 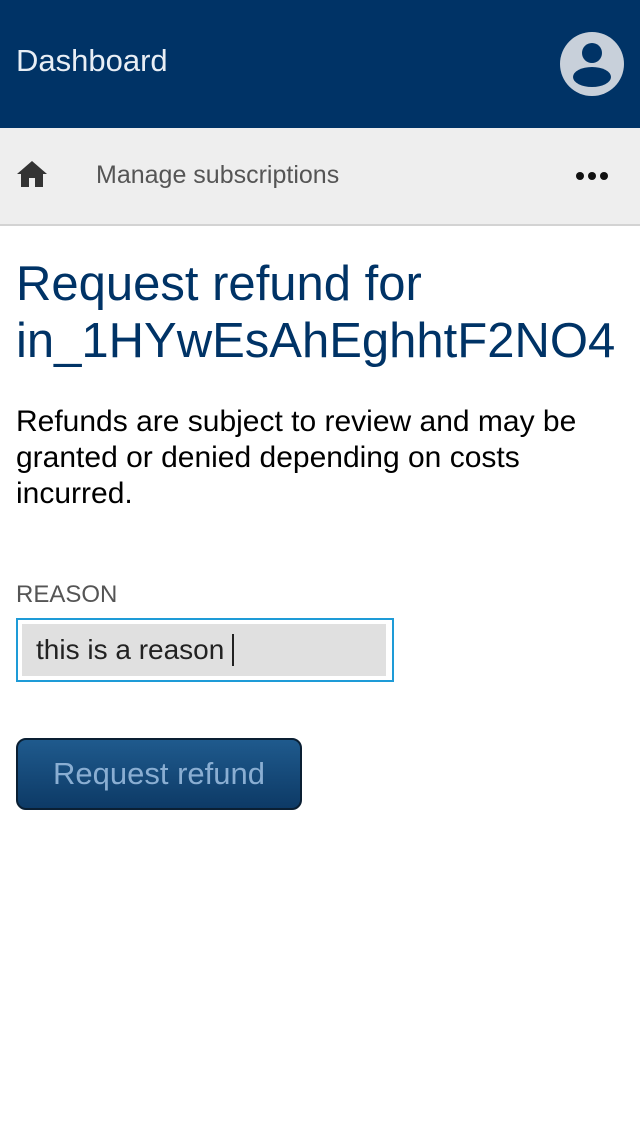 What do you see at coordinates (233, 650) in the screenshot?
I see `text-caret` at bounding box center [233, 650].